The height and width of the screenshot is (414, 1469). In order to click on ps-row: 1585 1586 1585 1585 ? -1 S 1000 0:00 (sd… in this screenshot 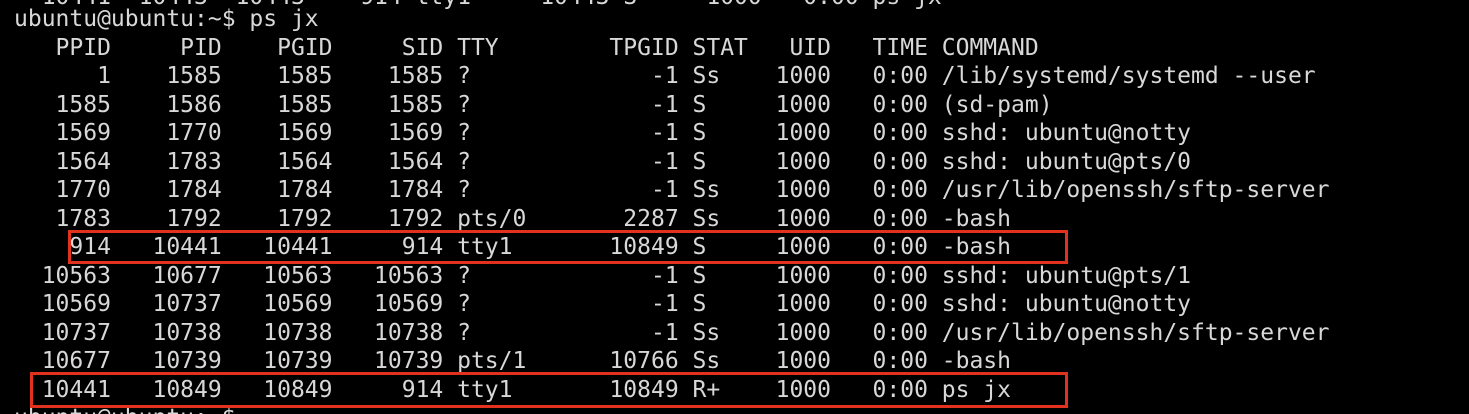, I will do `click(533, 105)`.